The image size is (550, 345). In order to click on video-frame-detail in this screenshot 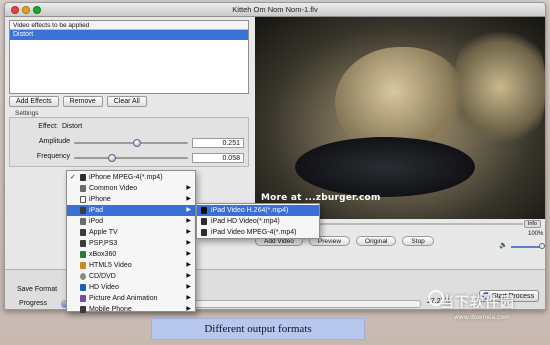, I will do `click(500, 87)`.